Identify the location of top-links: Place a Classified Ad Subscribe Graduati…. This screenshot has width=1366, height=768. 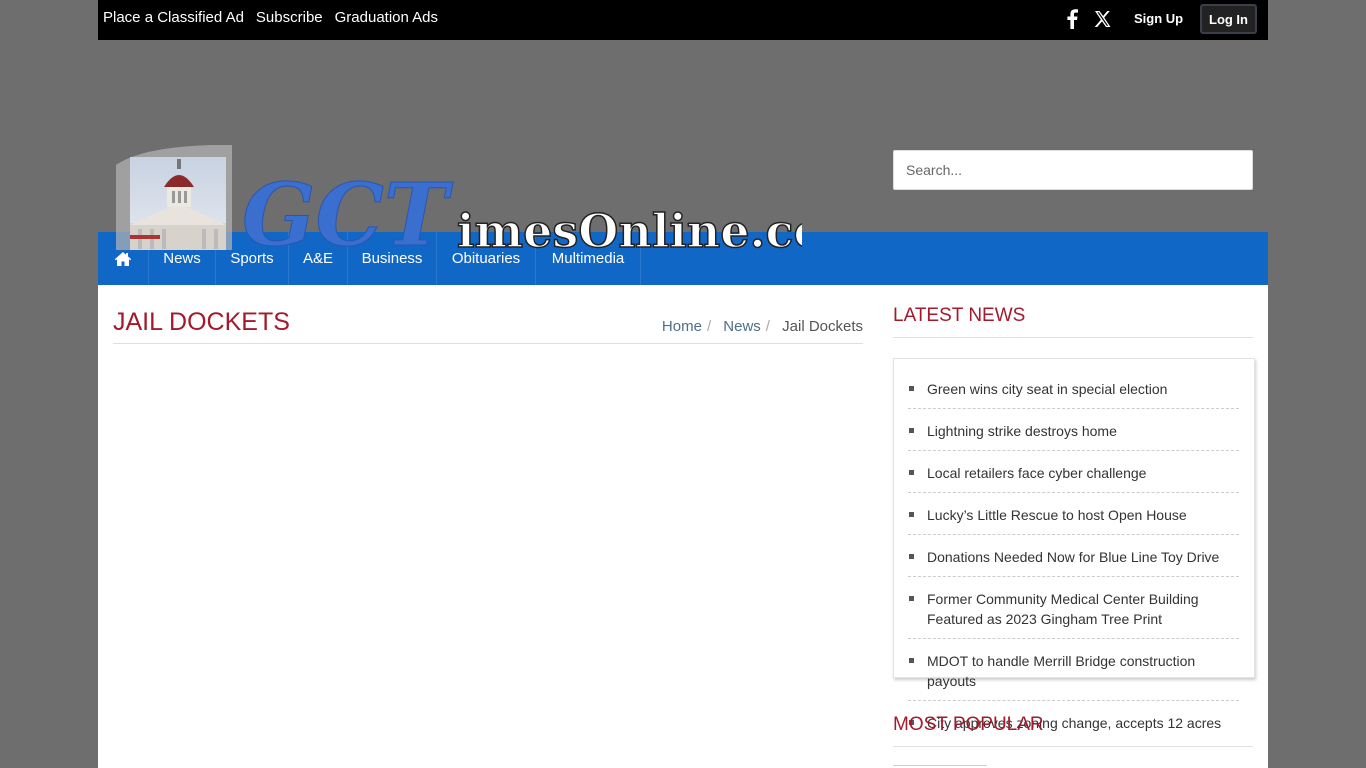
(270, 17).